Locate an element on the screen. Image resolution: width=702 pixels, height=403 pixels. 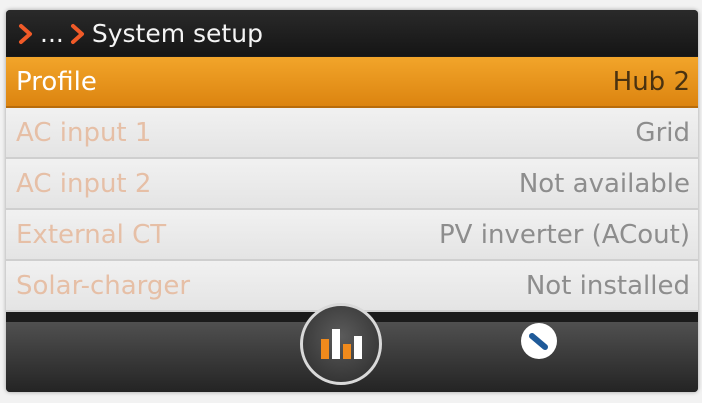
setting-row-external-ct: External CT PV inverter (ACout) is located at coordinates (352, 235).